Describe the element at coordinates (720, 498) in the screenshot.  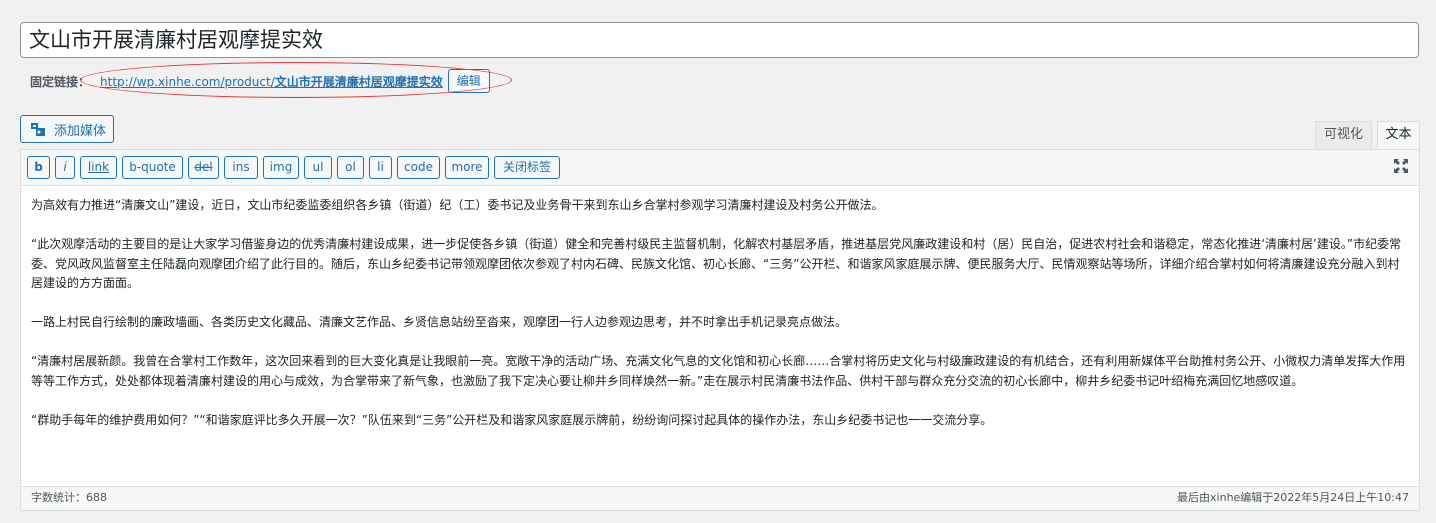
I see `editor-status-bar: 字数统计：688 最后由xinhe编辑于2022年5月24日上午10:47` at that location.